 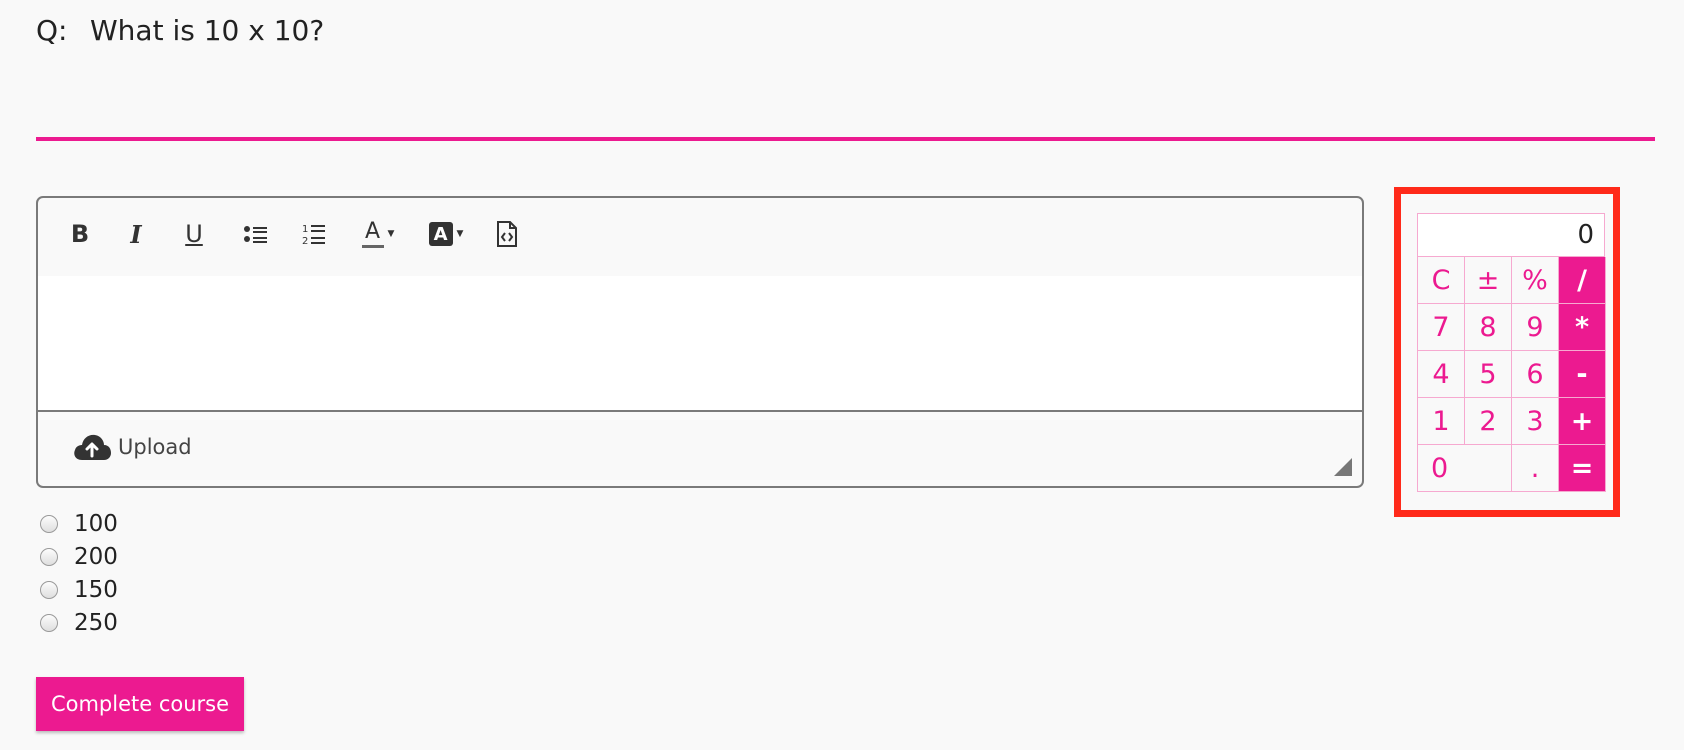 What do you see at coordinates (140, 704) in the screenshot?
I see `complete-course-button: Complete course` at bounding box center [140, 704].